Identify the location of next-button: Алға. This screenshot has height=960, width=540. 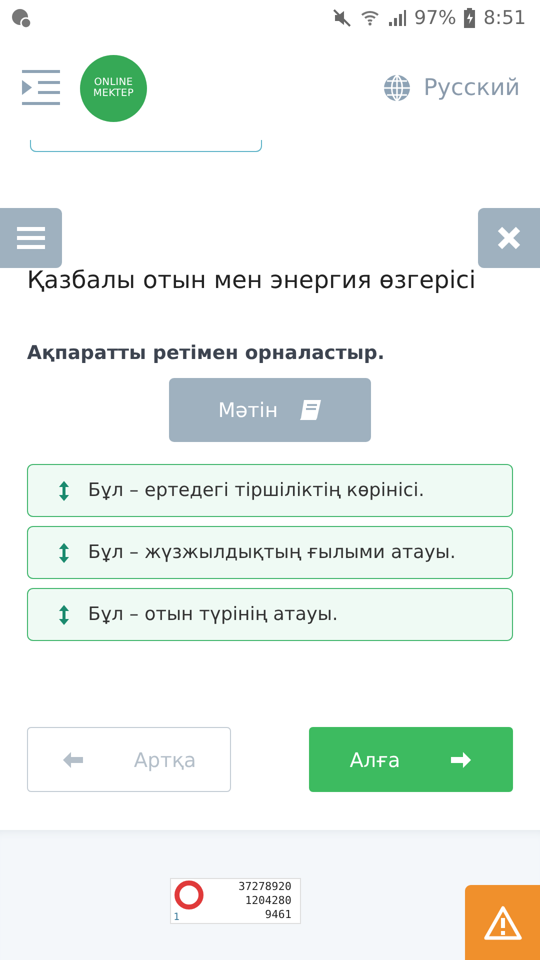
(411, 759).